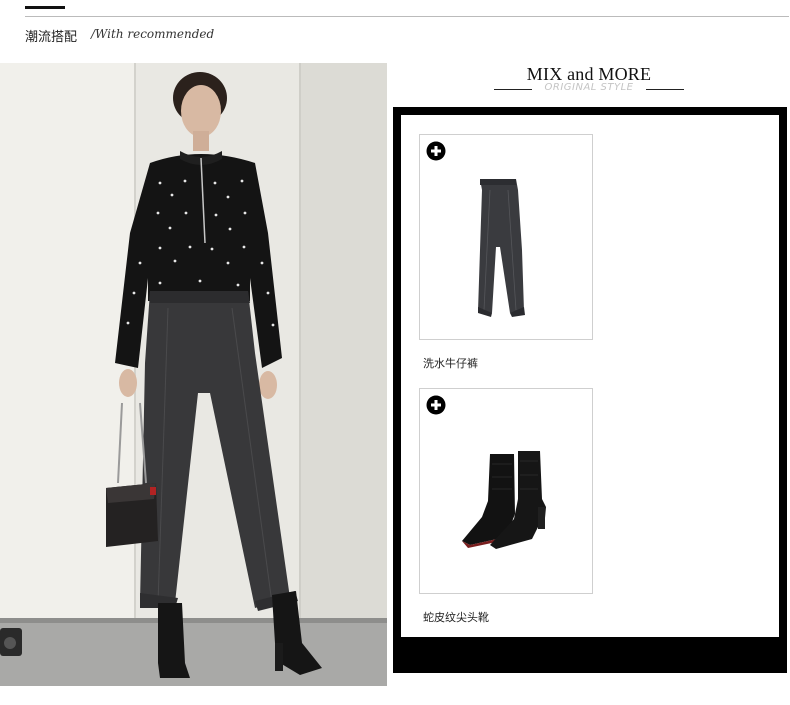 The width and height of the screenshot is (790, 705). What do you see at coordinates (153, 34) in the screenshot?
I see `section-subtitle: /With recommended` at bounding box center [153, 34].